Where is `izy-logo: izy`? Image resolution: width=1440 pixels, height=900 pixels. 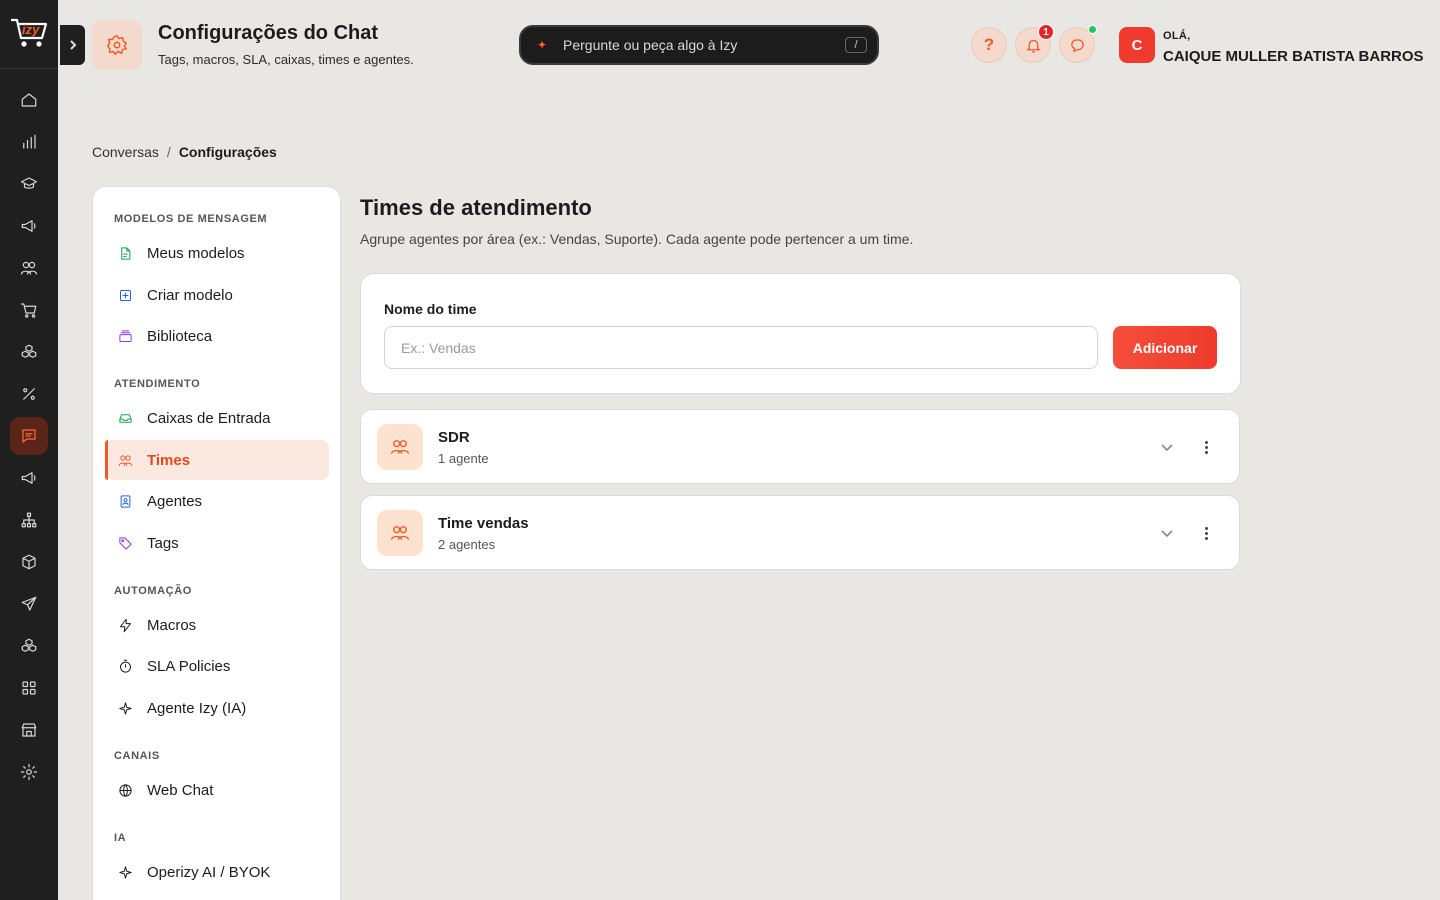
izy-logo: izy is located at coordinates (30, 32).